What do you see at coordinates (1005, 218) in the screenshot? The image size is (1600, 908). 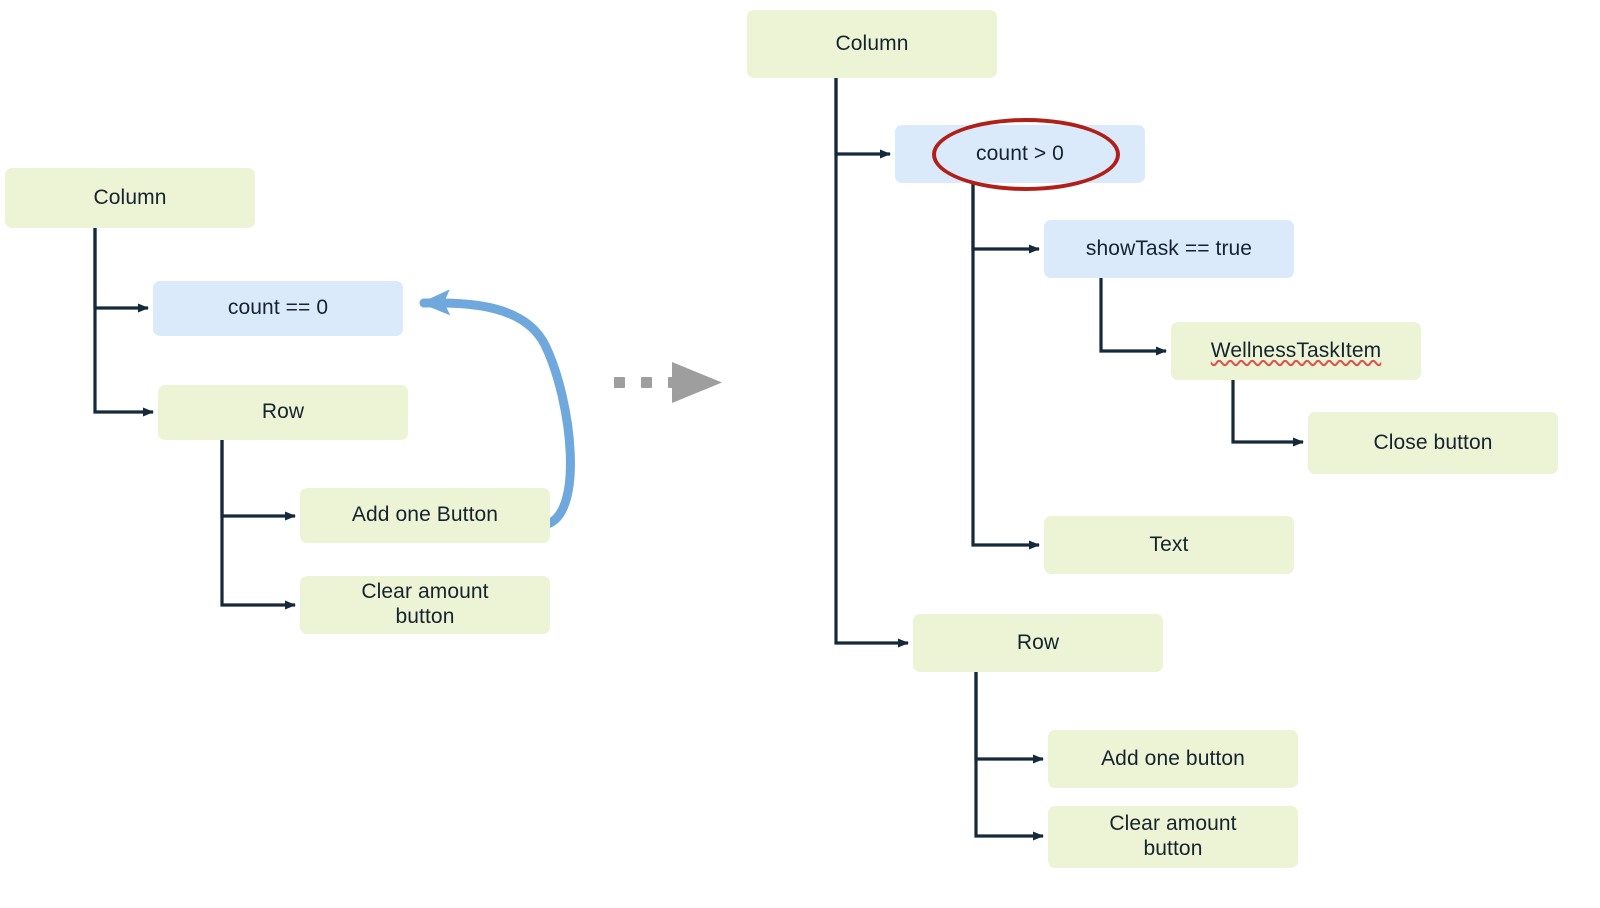 I see `edge-right-count-to-showtask` at bounding box center [1005, 218].